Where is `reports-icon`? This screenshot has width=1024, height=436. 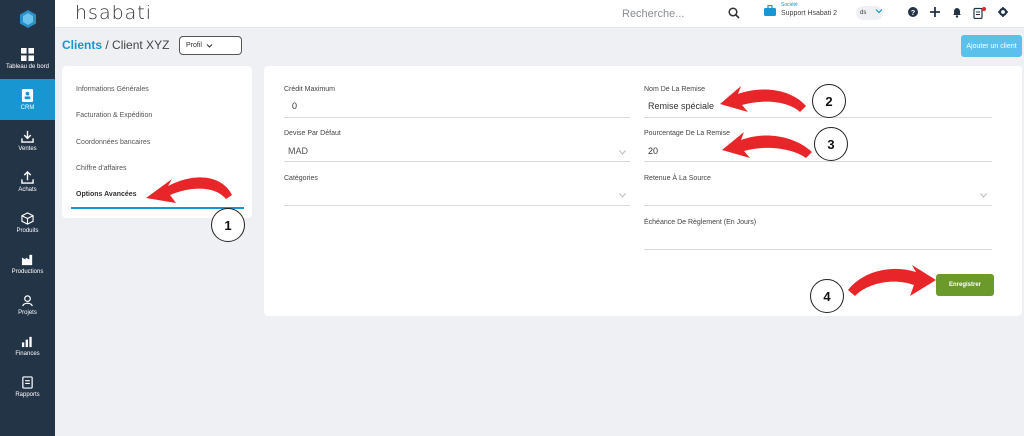 reports-icon is located at coordinates (27, 382).